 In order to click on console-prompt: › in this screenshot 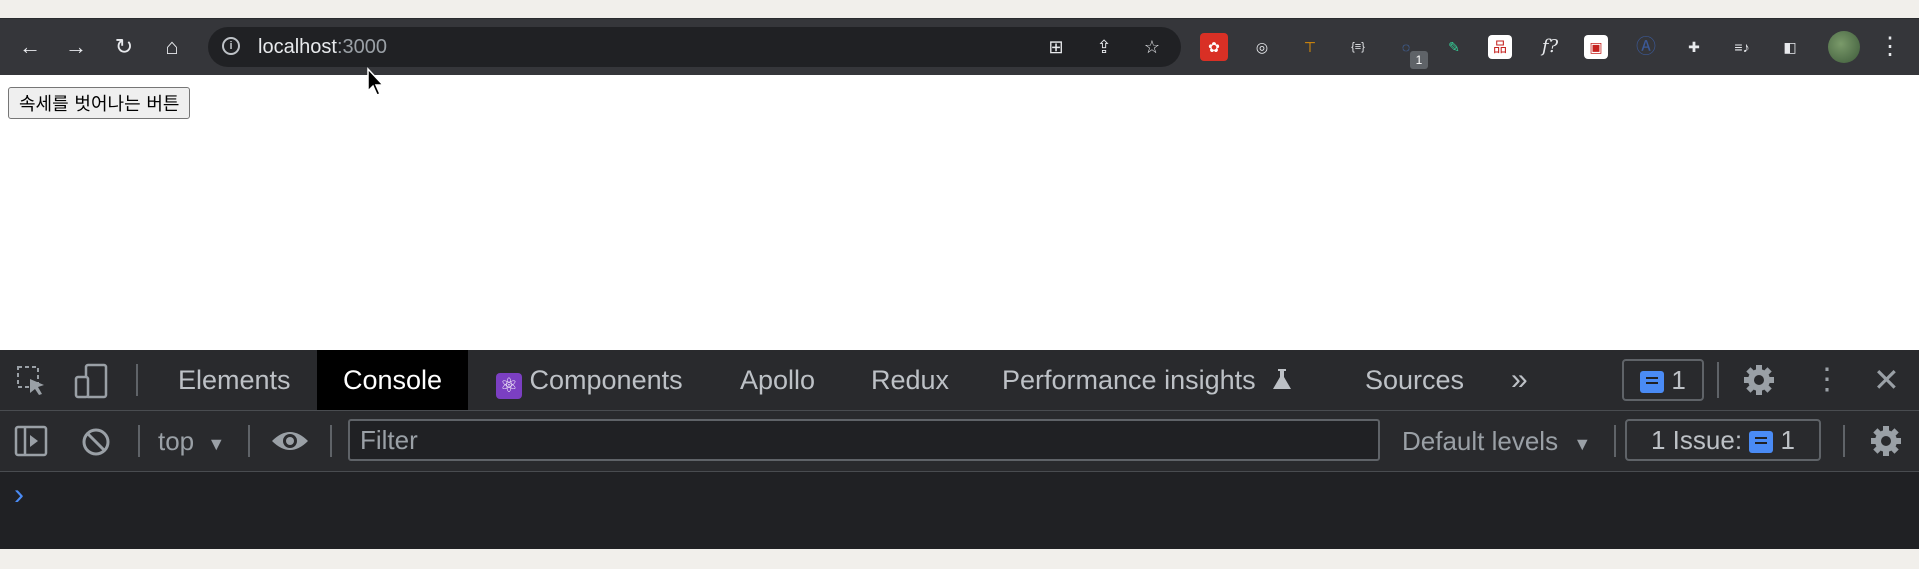, I will do `click(19, 495)`.